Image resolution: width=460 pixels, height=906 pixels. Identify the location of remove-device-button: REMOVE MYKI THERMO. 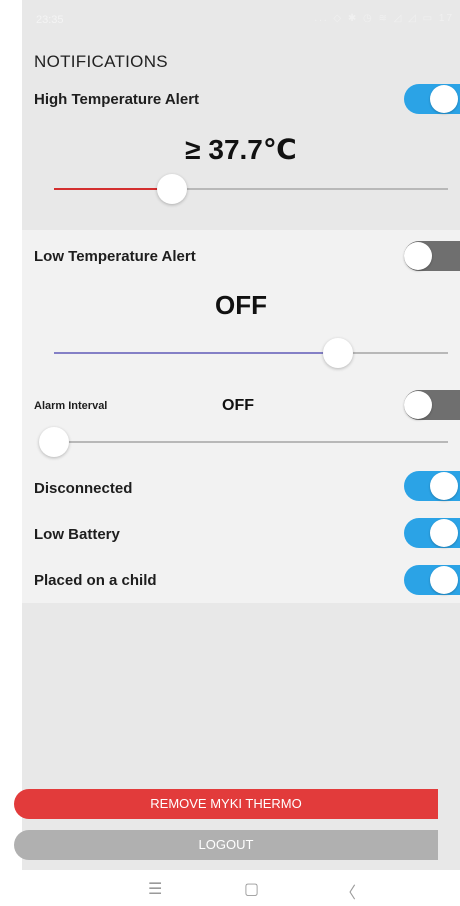
(226, 804).